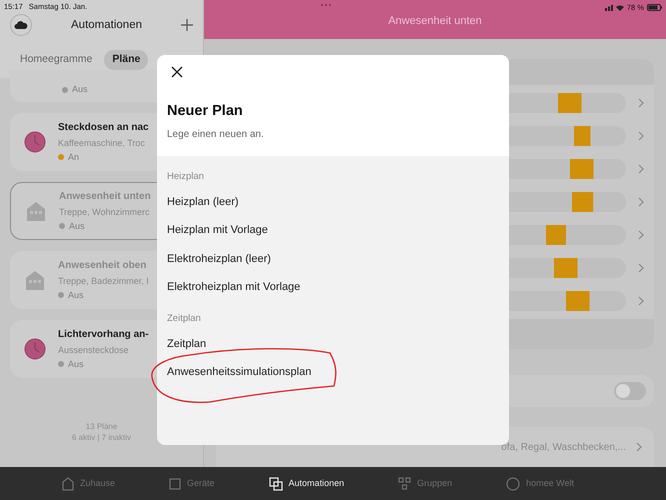 Image resolution: width=666 pixels, height=500 pixels. I want to click on cloud-icon, so click(21, 25).